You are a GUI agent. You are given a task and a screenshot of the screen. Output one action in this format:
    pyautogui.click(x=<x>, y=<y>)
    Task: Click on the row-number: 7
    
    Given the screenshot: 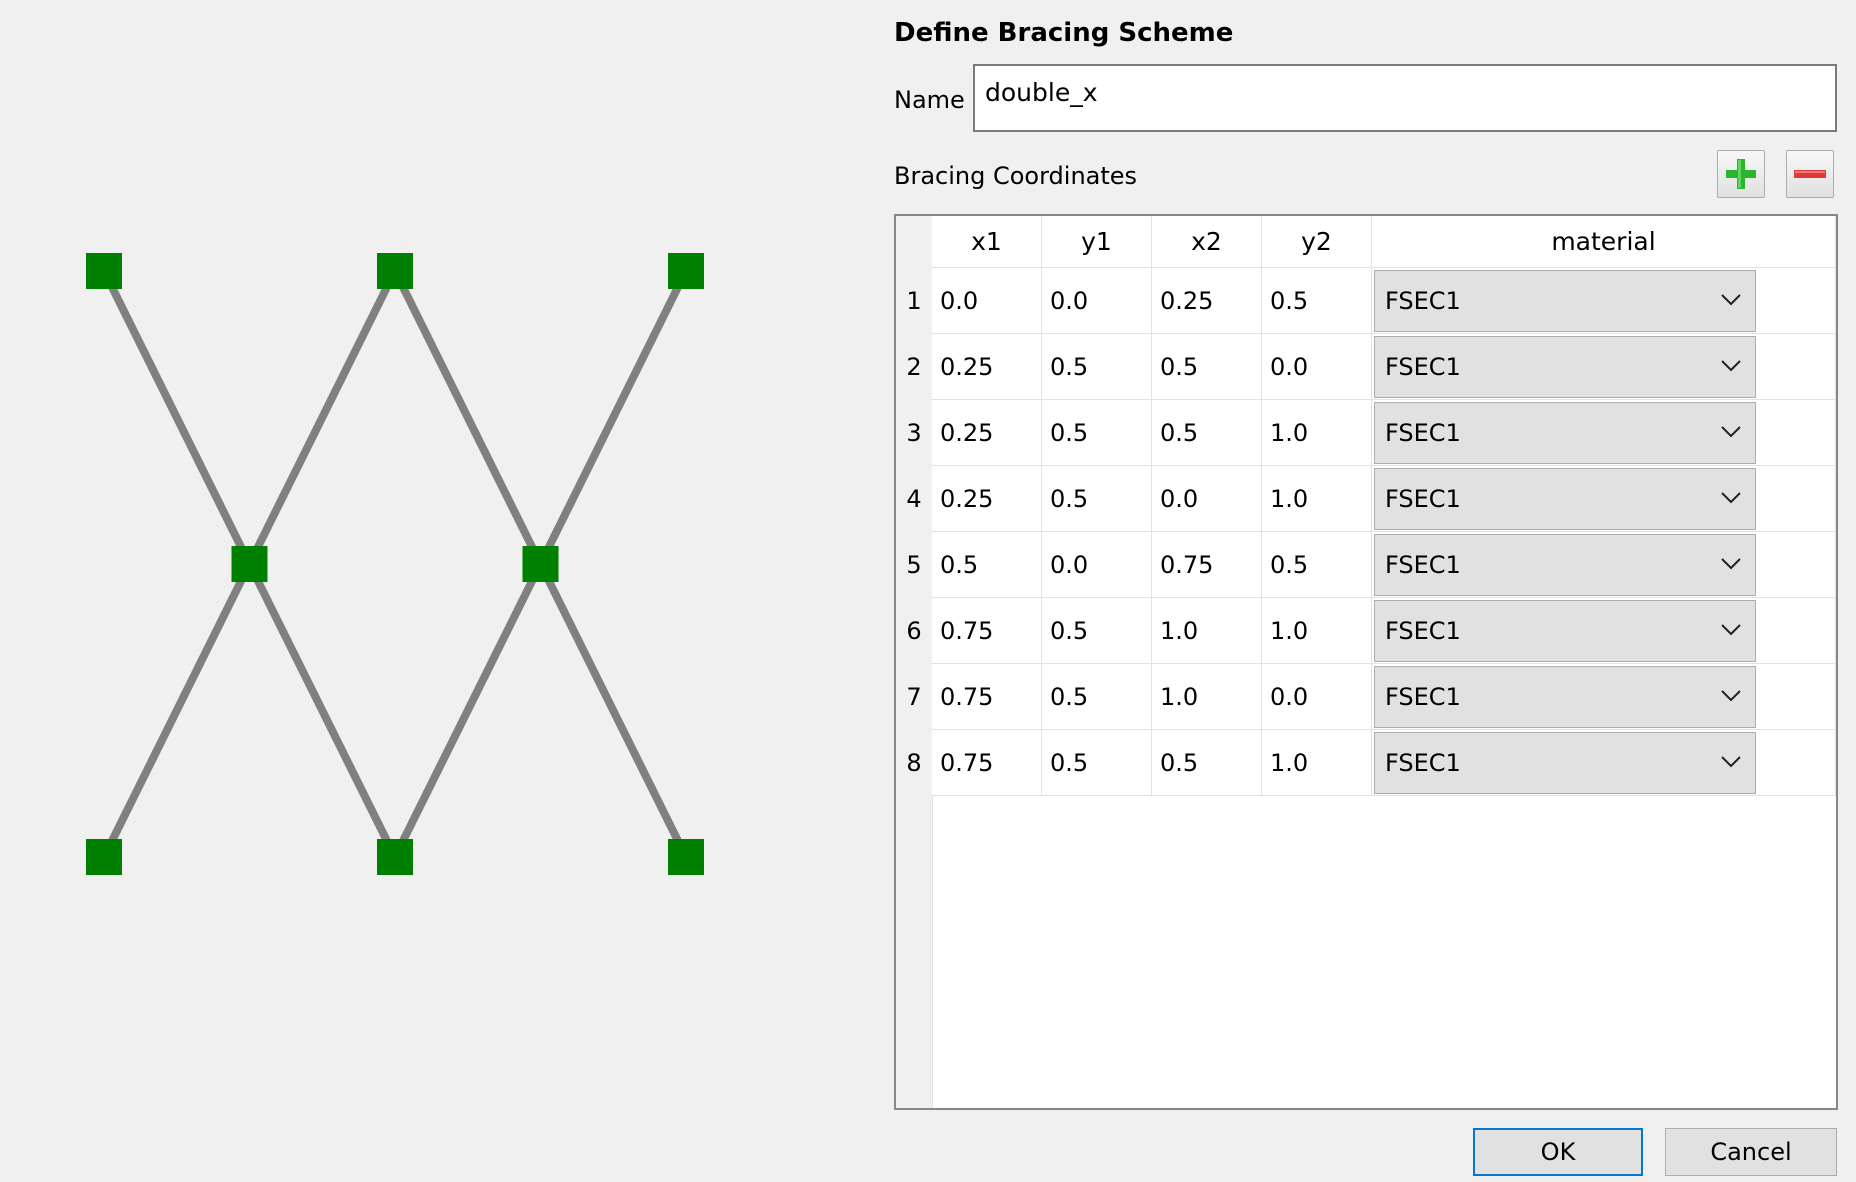 What is the action you would take?
    pyautogui.click(x=914, y=697)
    